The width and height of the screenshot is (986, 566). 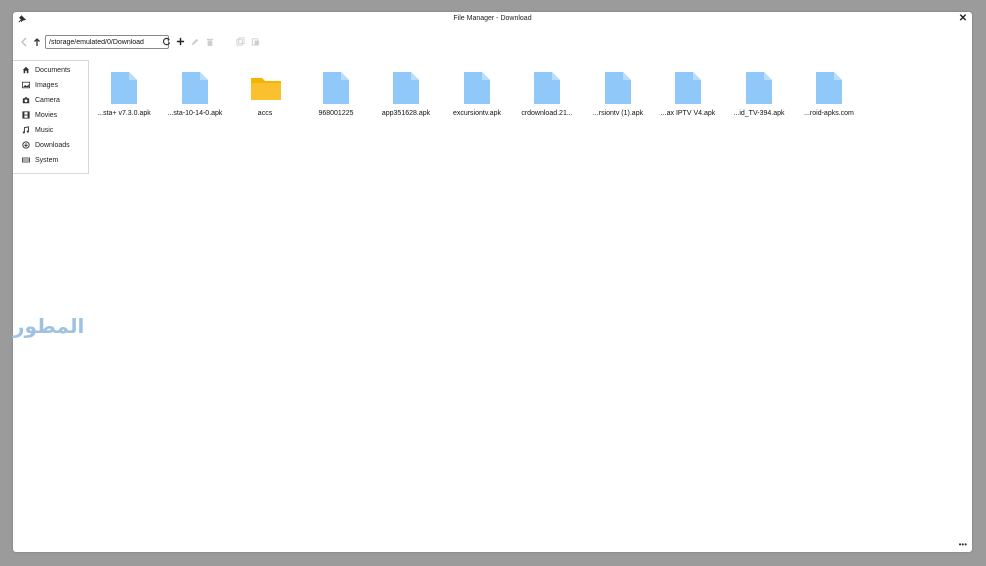 I want to click on file-name: app351628.apk, so click(x=406, y=113).